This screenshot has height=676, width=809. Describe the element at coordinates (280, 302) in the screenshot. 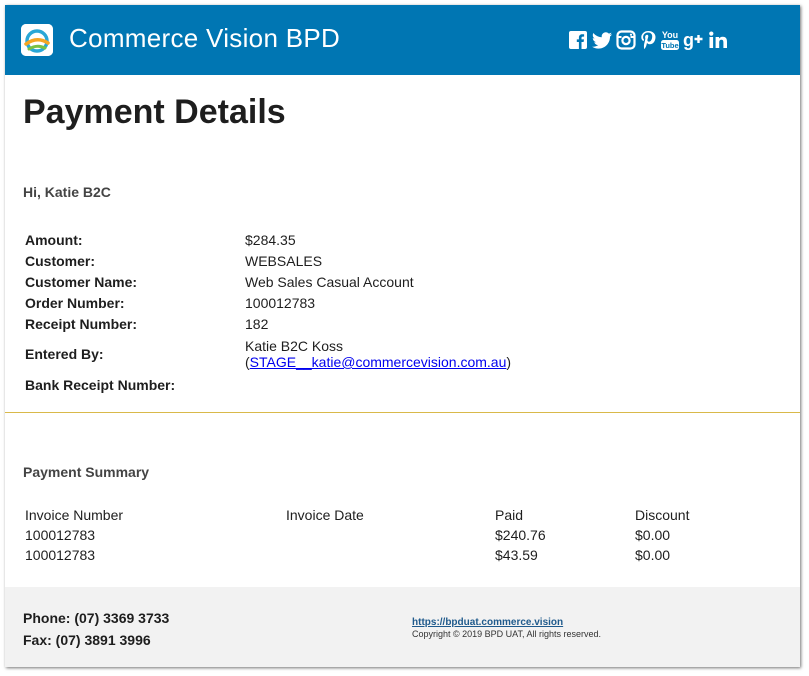

I see `order-number-value: 100012783` at that location.